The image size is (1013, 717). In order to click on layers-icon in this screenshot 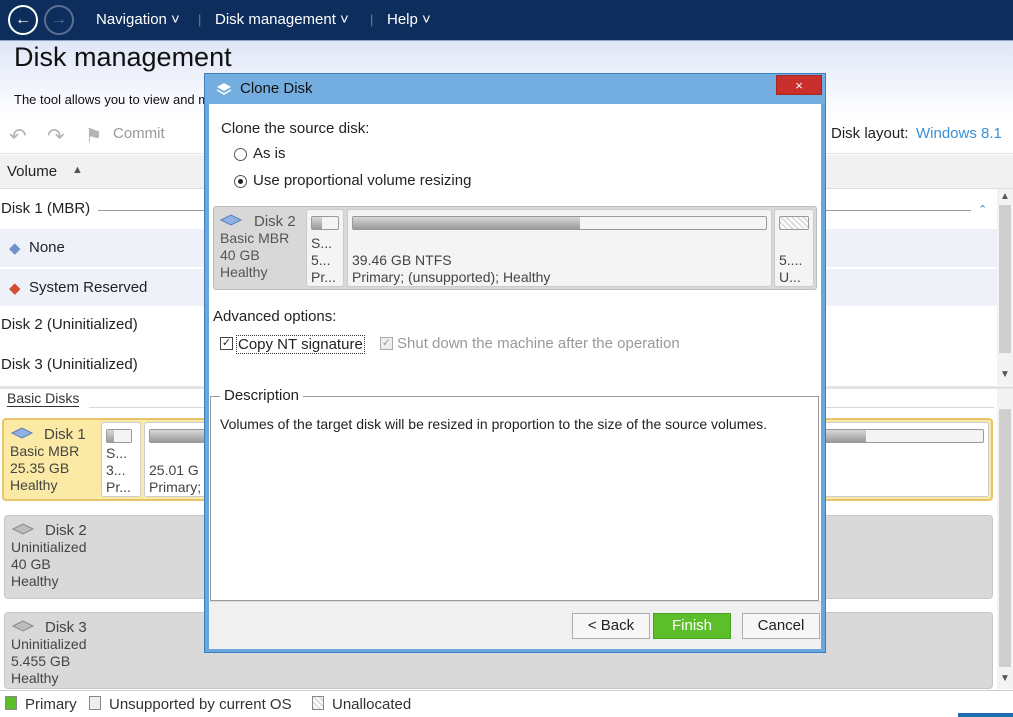, I will do `click(224, 89)`.